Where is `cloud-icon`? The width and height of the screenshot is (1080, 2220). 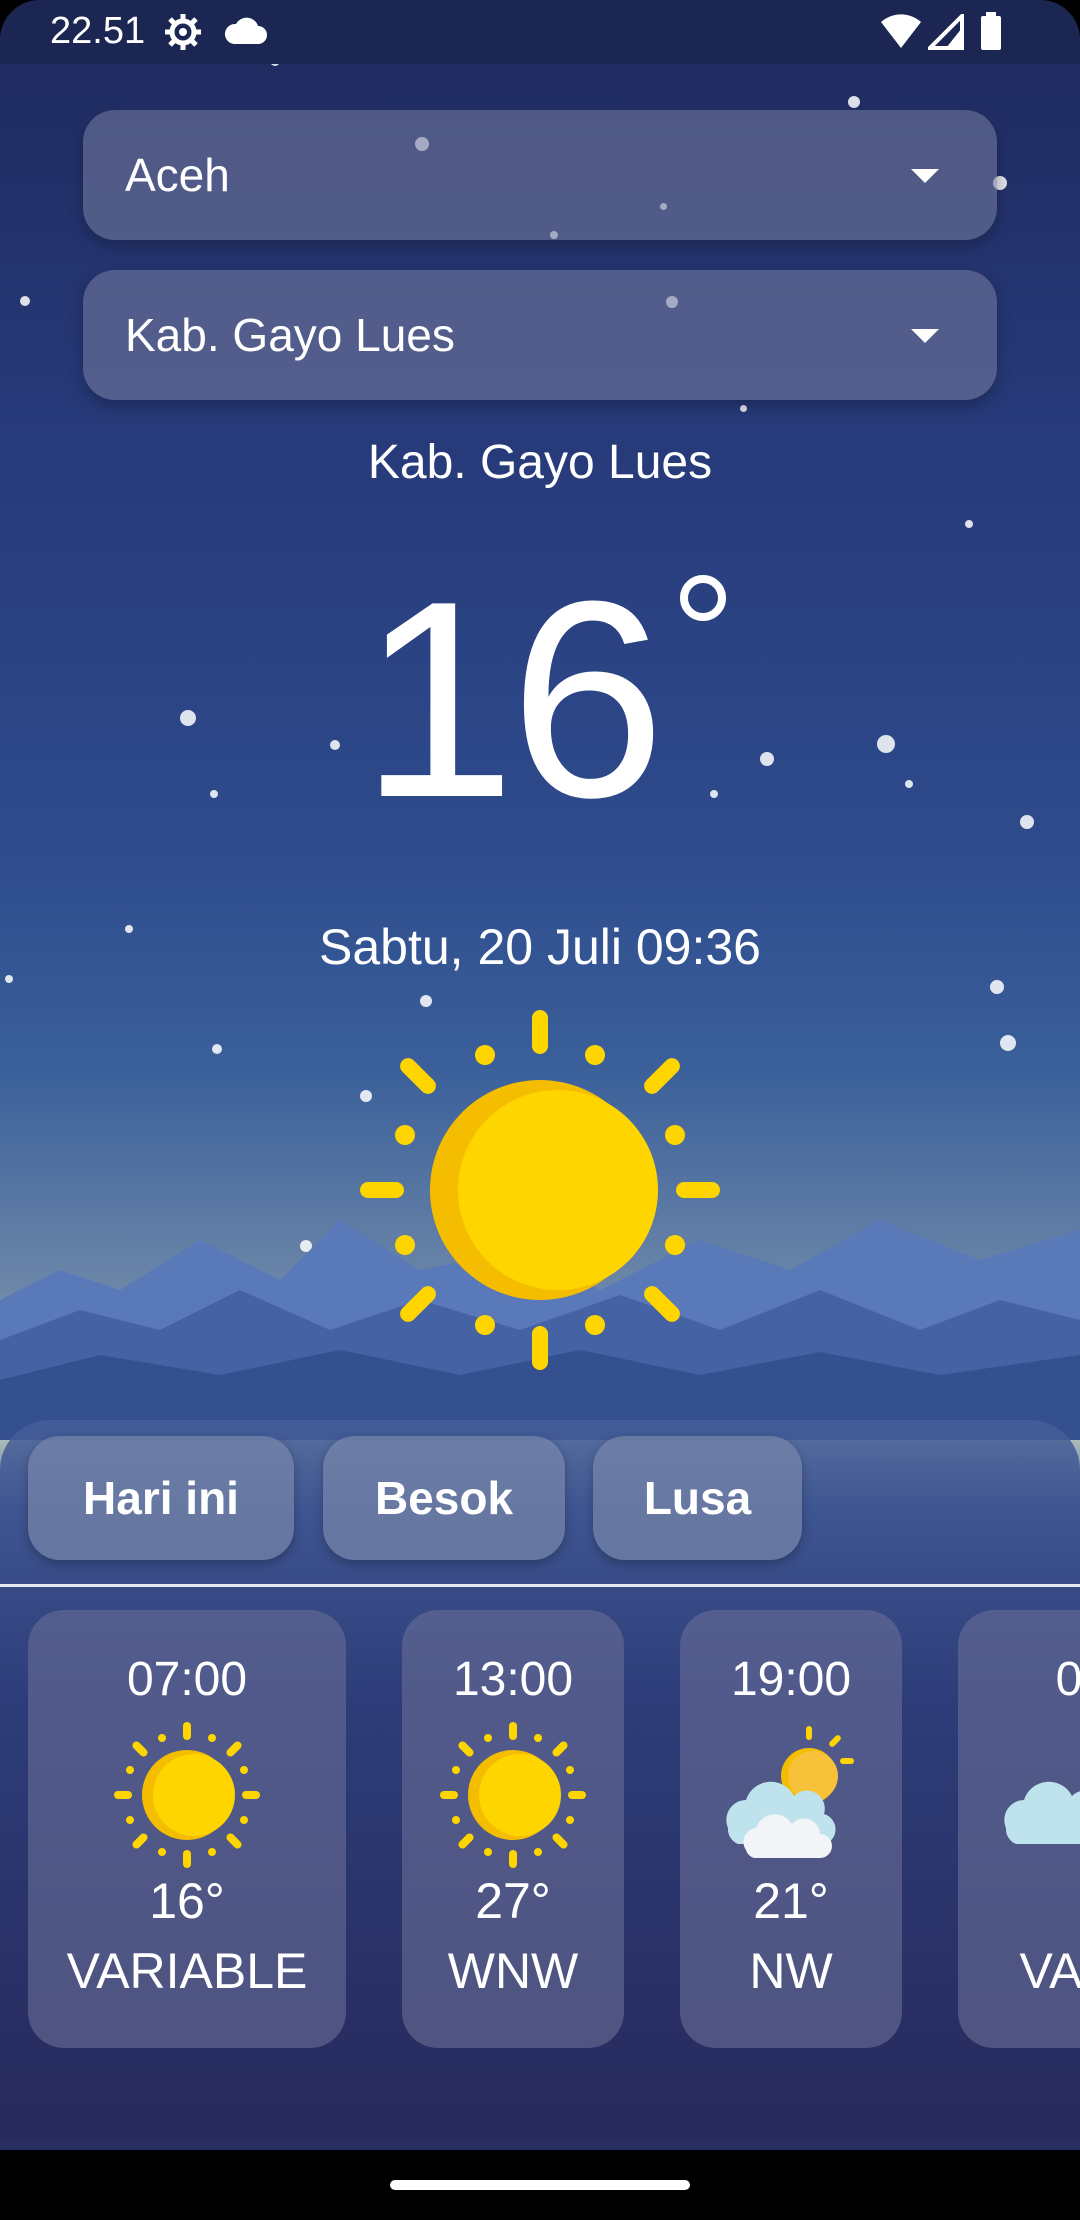
cloud-icon is located at coordinates (245, 33).